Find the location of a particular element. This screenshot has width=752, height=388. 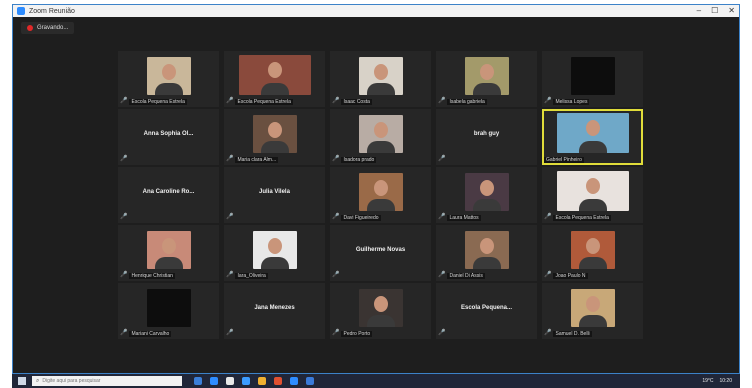

participant-tile: 🎤 Joao Paulo N is located at coordinates (592, 253).